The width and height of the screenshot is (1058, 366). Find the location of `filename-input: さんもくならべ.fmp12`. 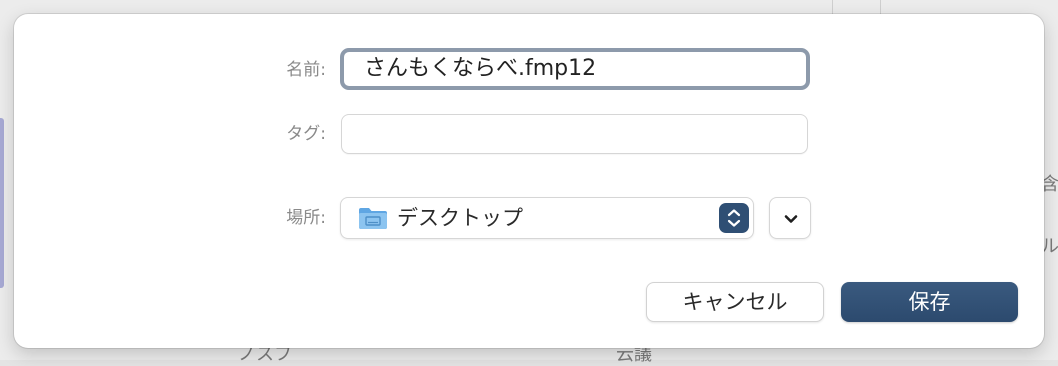

filename-input: さんもくならべ.fmp12 is located at coordinates (575, 69).